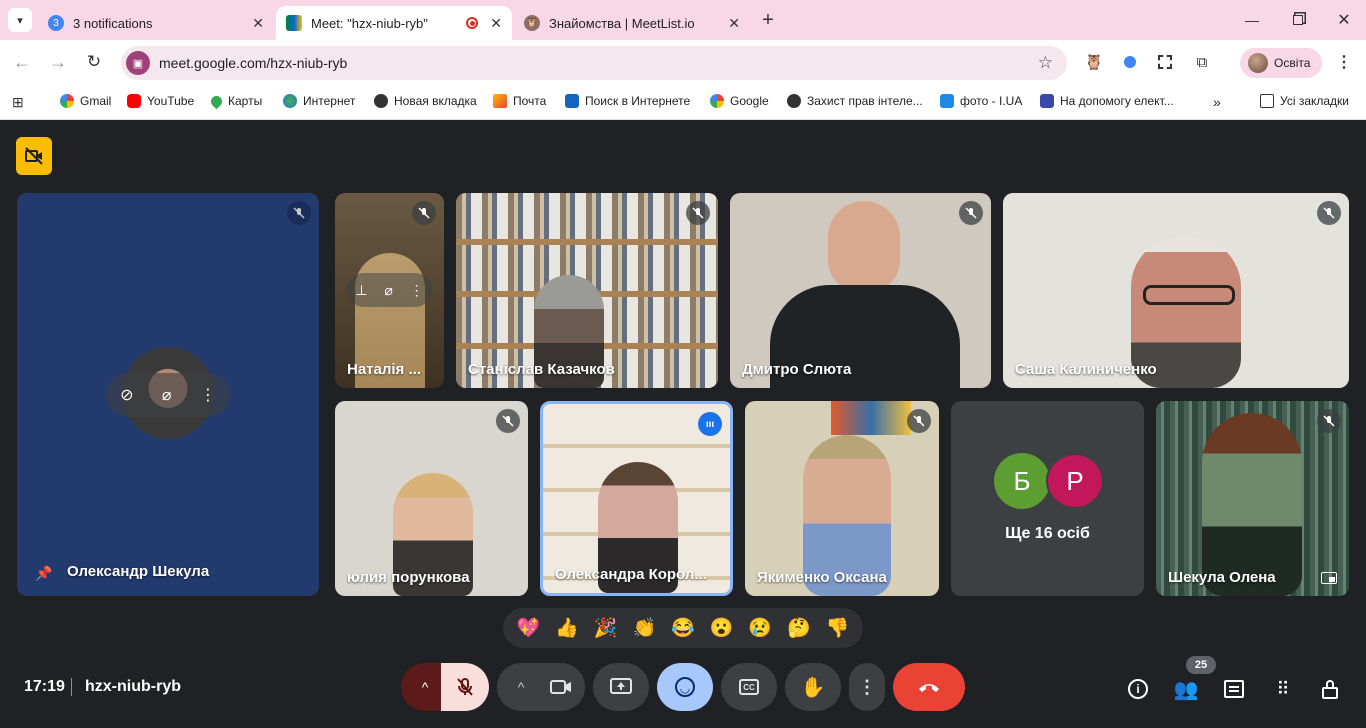  I want to click on restore-button, so click(1298, 20).